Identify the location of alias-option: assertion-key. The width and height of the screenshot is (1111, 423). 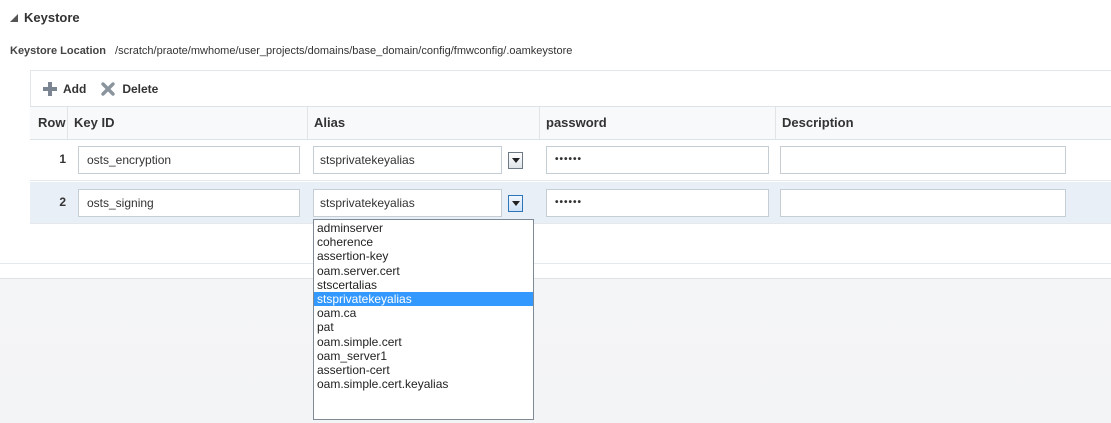
(423, 256).